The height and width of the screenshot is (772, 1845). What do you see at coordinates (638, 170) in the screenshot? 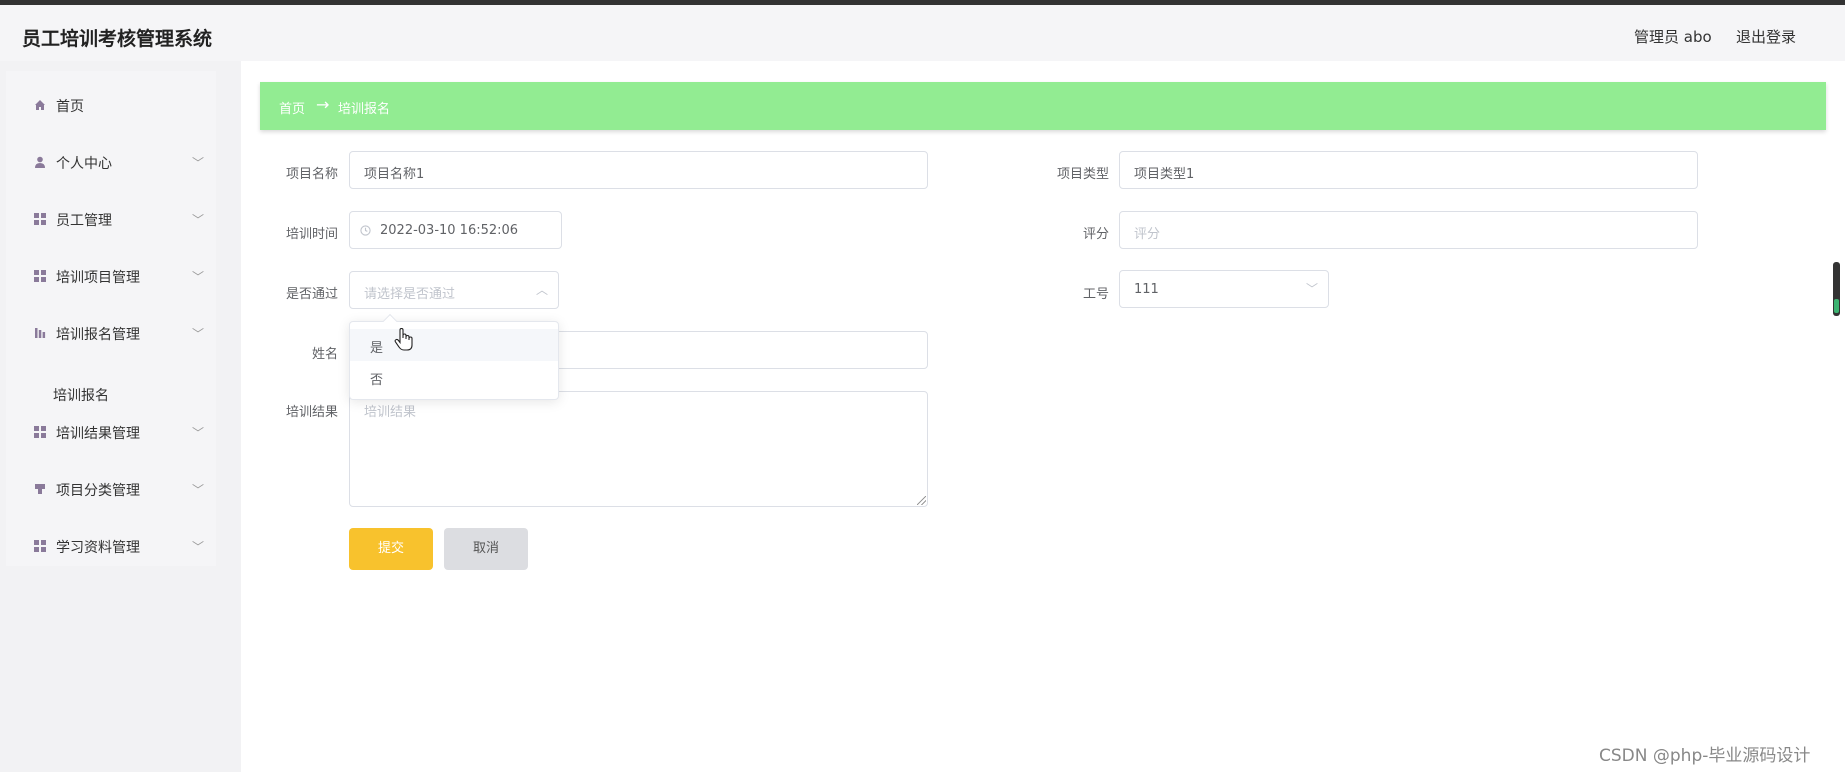
I see `project-name-input: 项目名称1` at bounding box center [638, 170].